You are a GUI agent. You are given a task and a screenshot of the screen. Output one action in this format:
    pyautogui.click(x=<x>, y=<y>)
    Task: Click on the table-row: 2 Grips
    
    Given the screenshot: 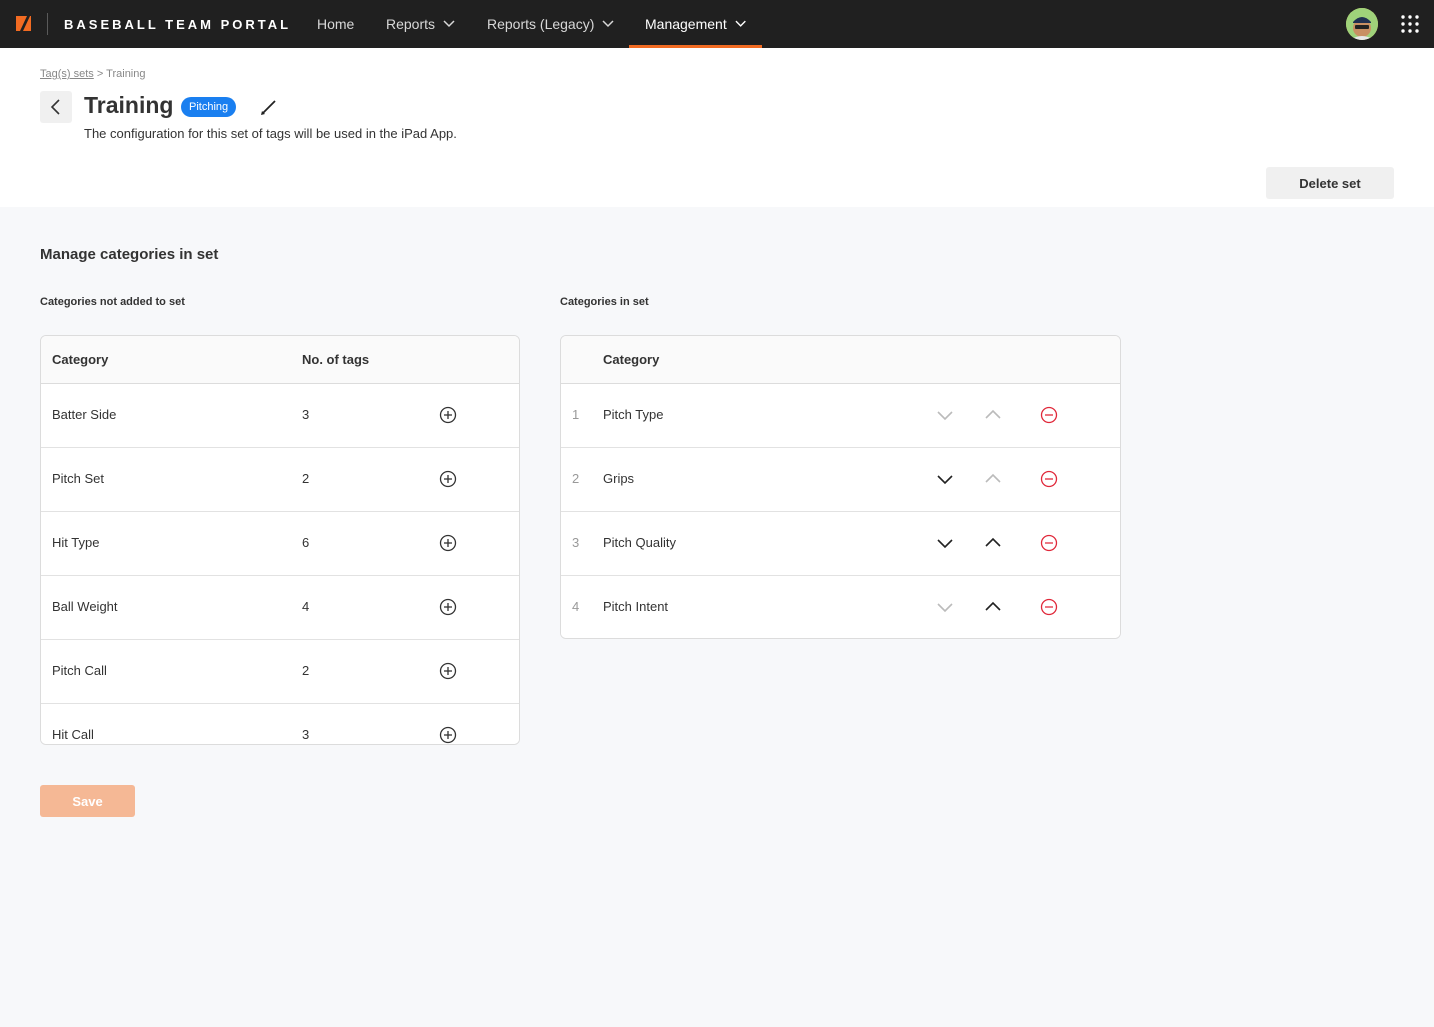 What is the action you would take?
    pyautogui.click(x=840, y=480)
    